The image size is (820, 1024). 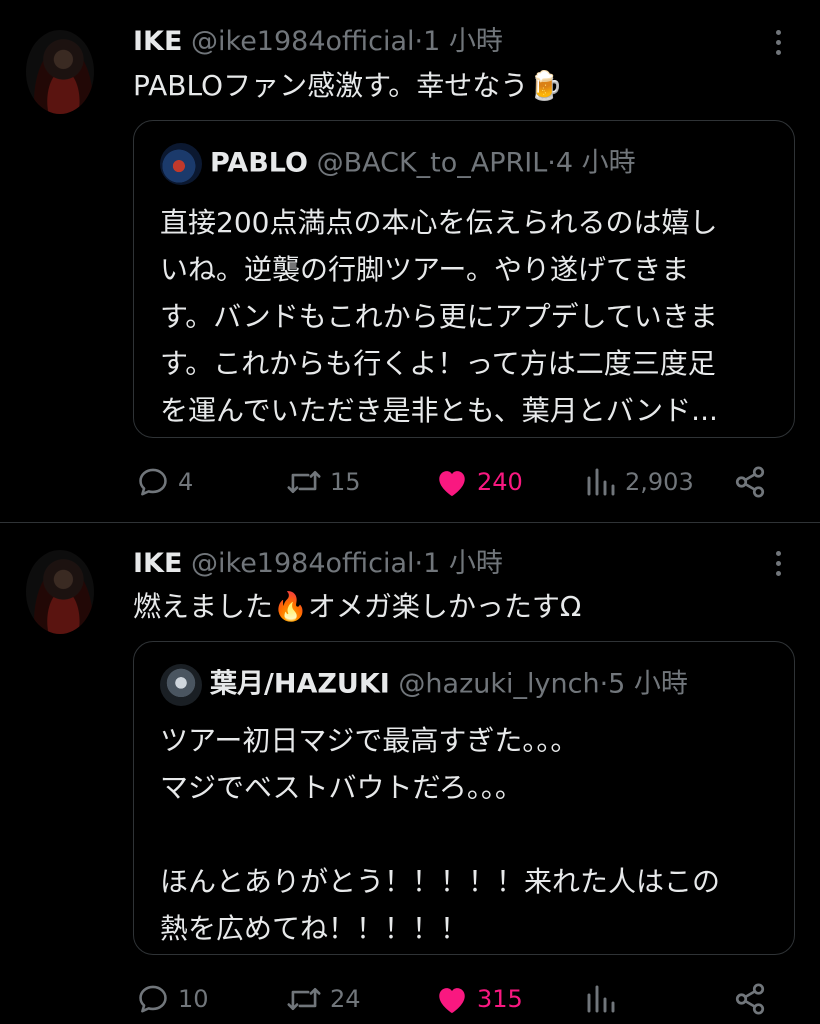 I want to click on quoted-author-name: 葉月/HAZUKI, so click(x=300, y=684).